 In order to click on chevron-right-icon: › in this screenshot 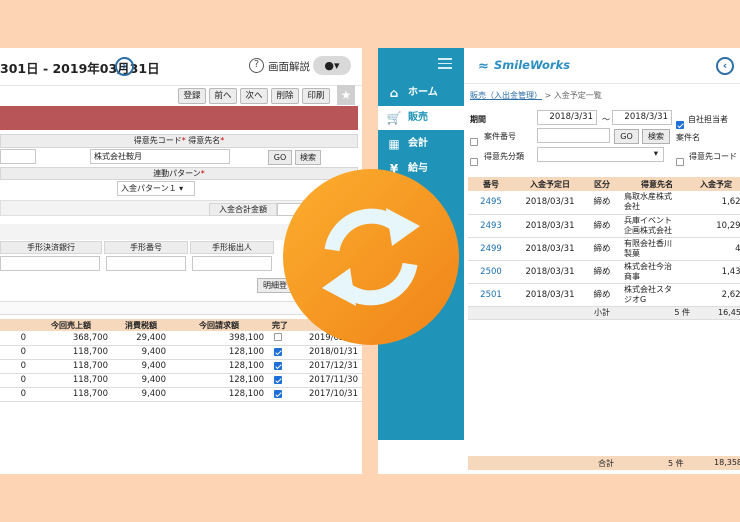, I will do `click(124, 66)`.